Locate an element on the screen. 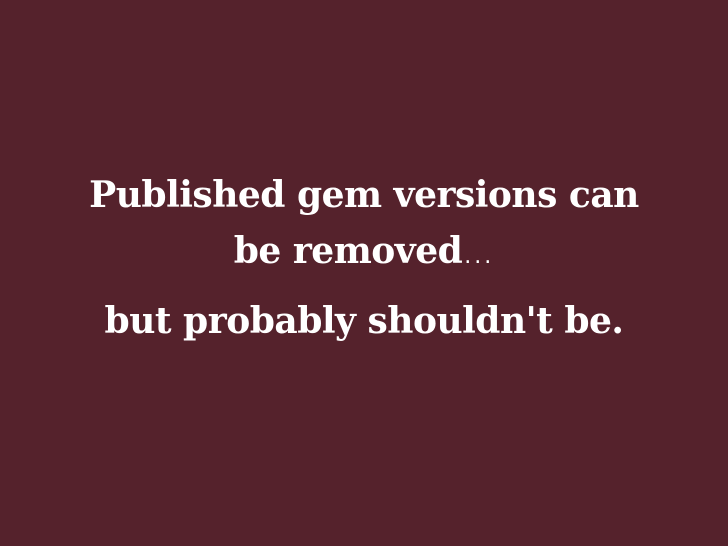  heading-line-2: be removed is located at coordinates (348, 251).